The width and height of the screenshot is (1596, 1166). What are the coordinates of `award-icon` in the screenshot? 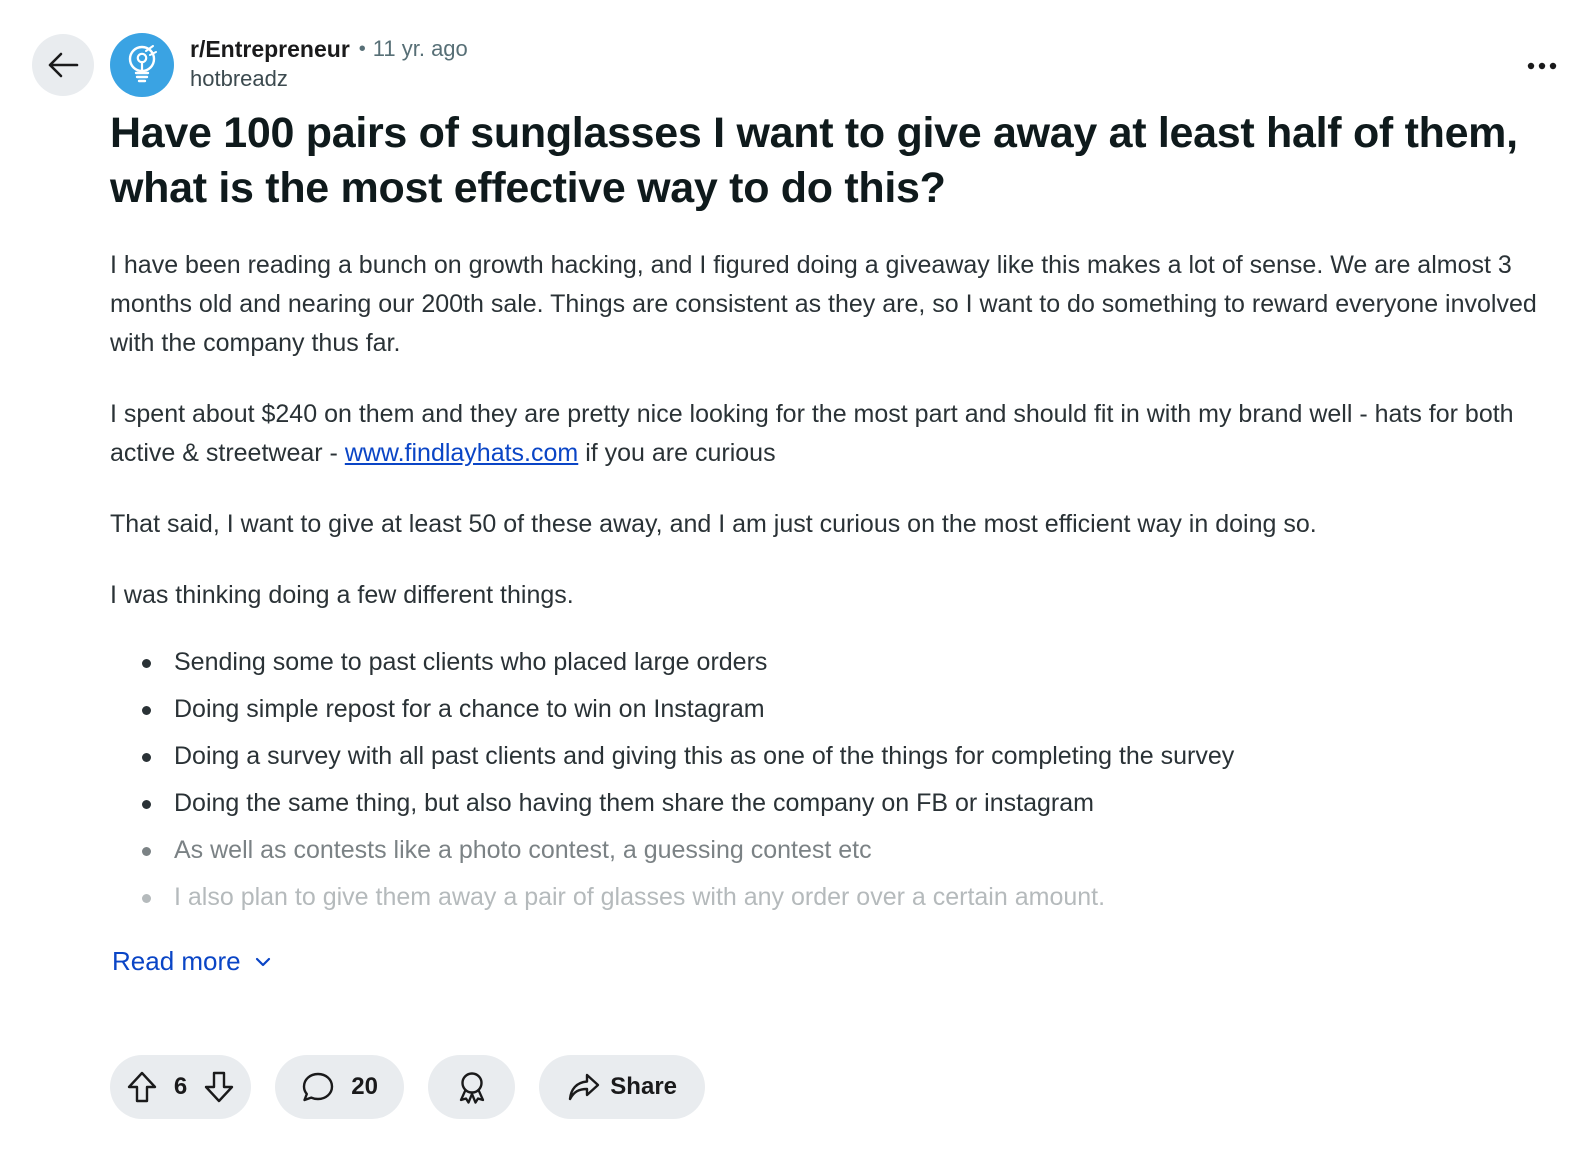 It's located at (471, 1088).